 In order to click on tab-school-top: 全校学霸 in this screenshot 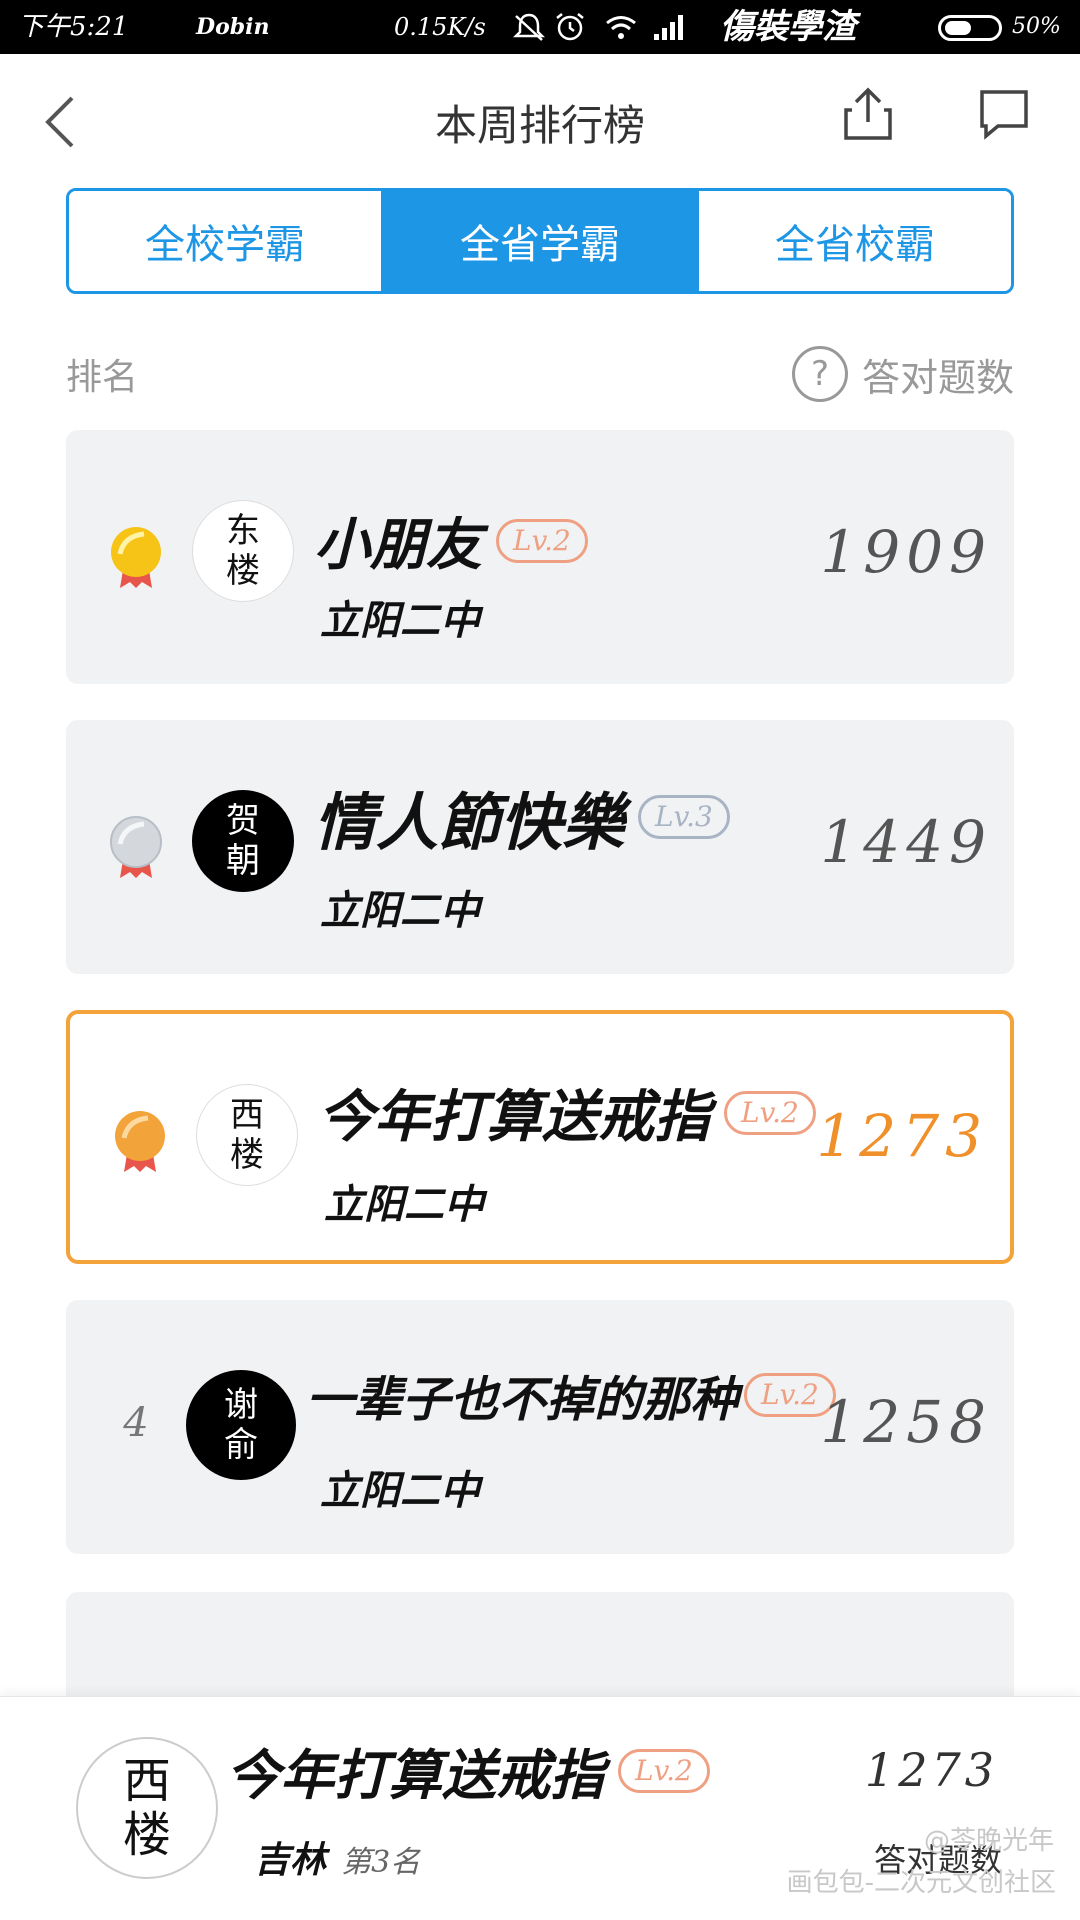, I will do `click(225, 241)`.